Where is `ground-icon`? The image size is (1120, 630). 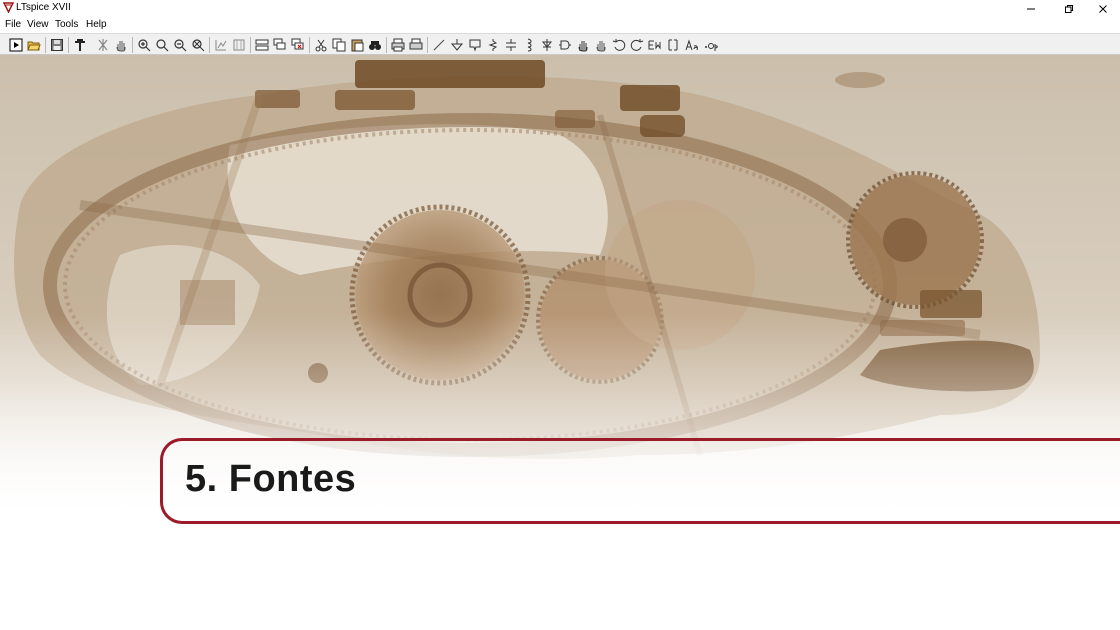 ground-icon is located at coordinates (457, 45).